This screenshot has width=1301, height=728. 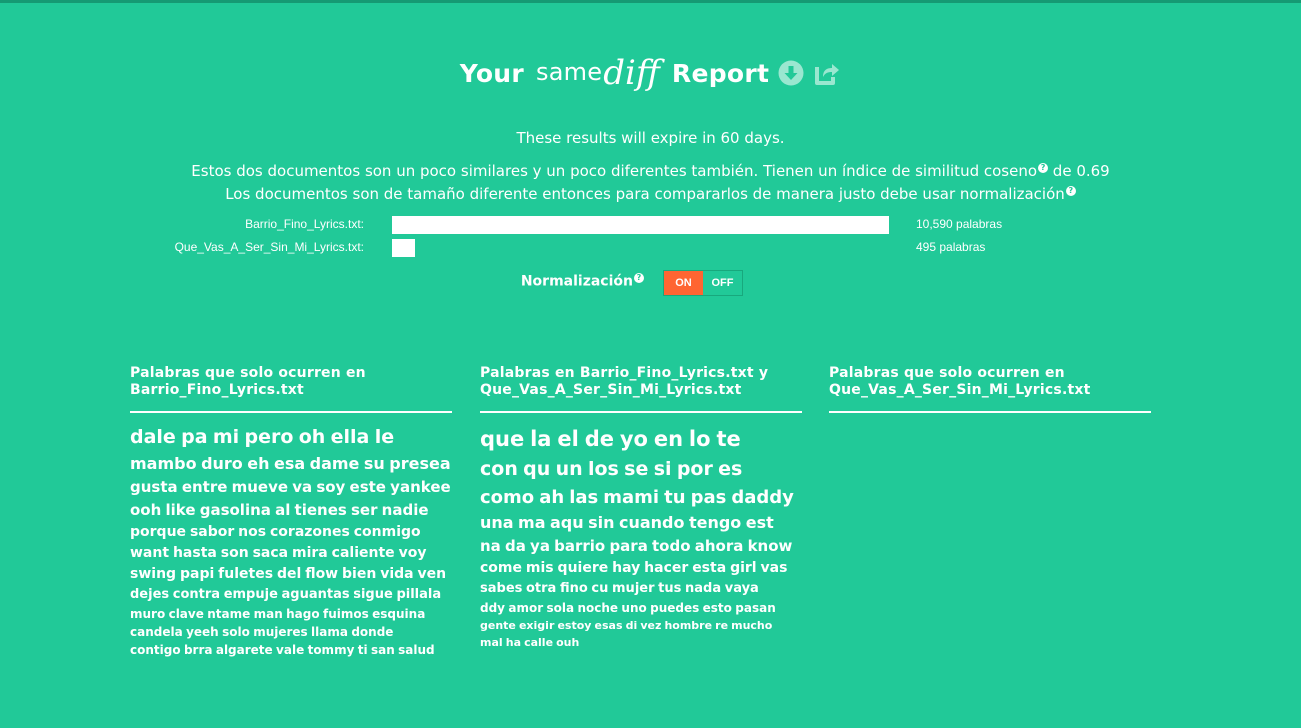 What do you see at coordinates (235, 510) in the screenshot?
I see `cloud-word: gasolina` at bounding box center [235, 510].